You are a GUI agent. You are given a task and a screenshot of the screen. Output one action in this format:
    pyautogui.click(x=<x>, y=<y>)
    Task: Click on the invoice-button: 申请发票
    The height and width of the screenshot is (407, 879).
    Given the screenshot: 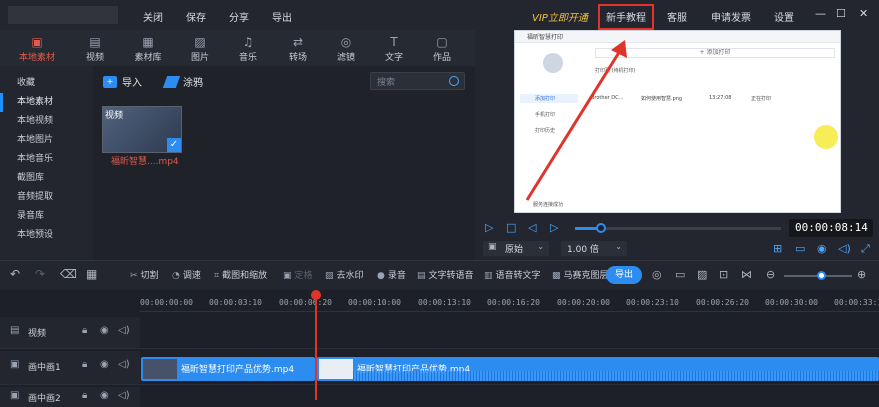 What is the action you would take?
    pyautogui.click(x=731, y=16)
    